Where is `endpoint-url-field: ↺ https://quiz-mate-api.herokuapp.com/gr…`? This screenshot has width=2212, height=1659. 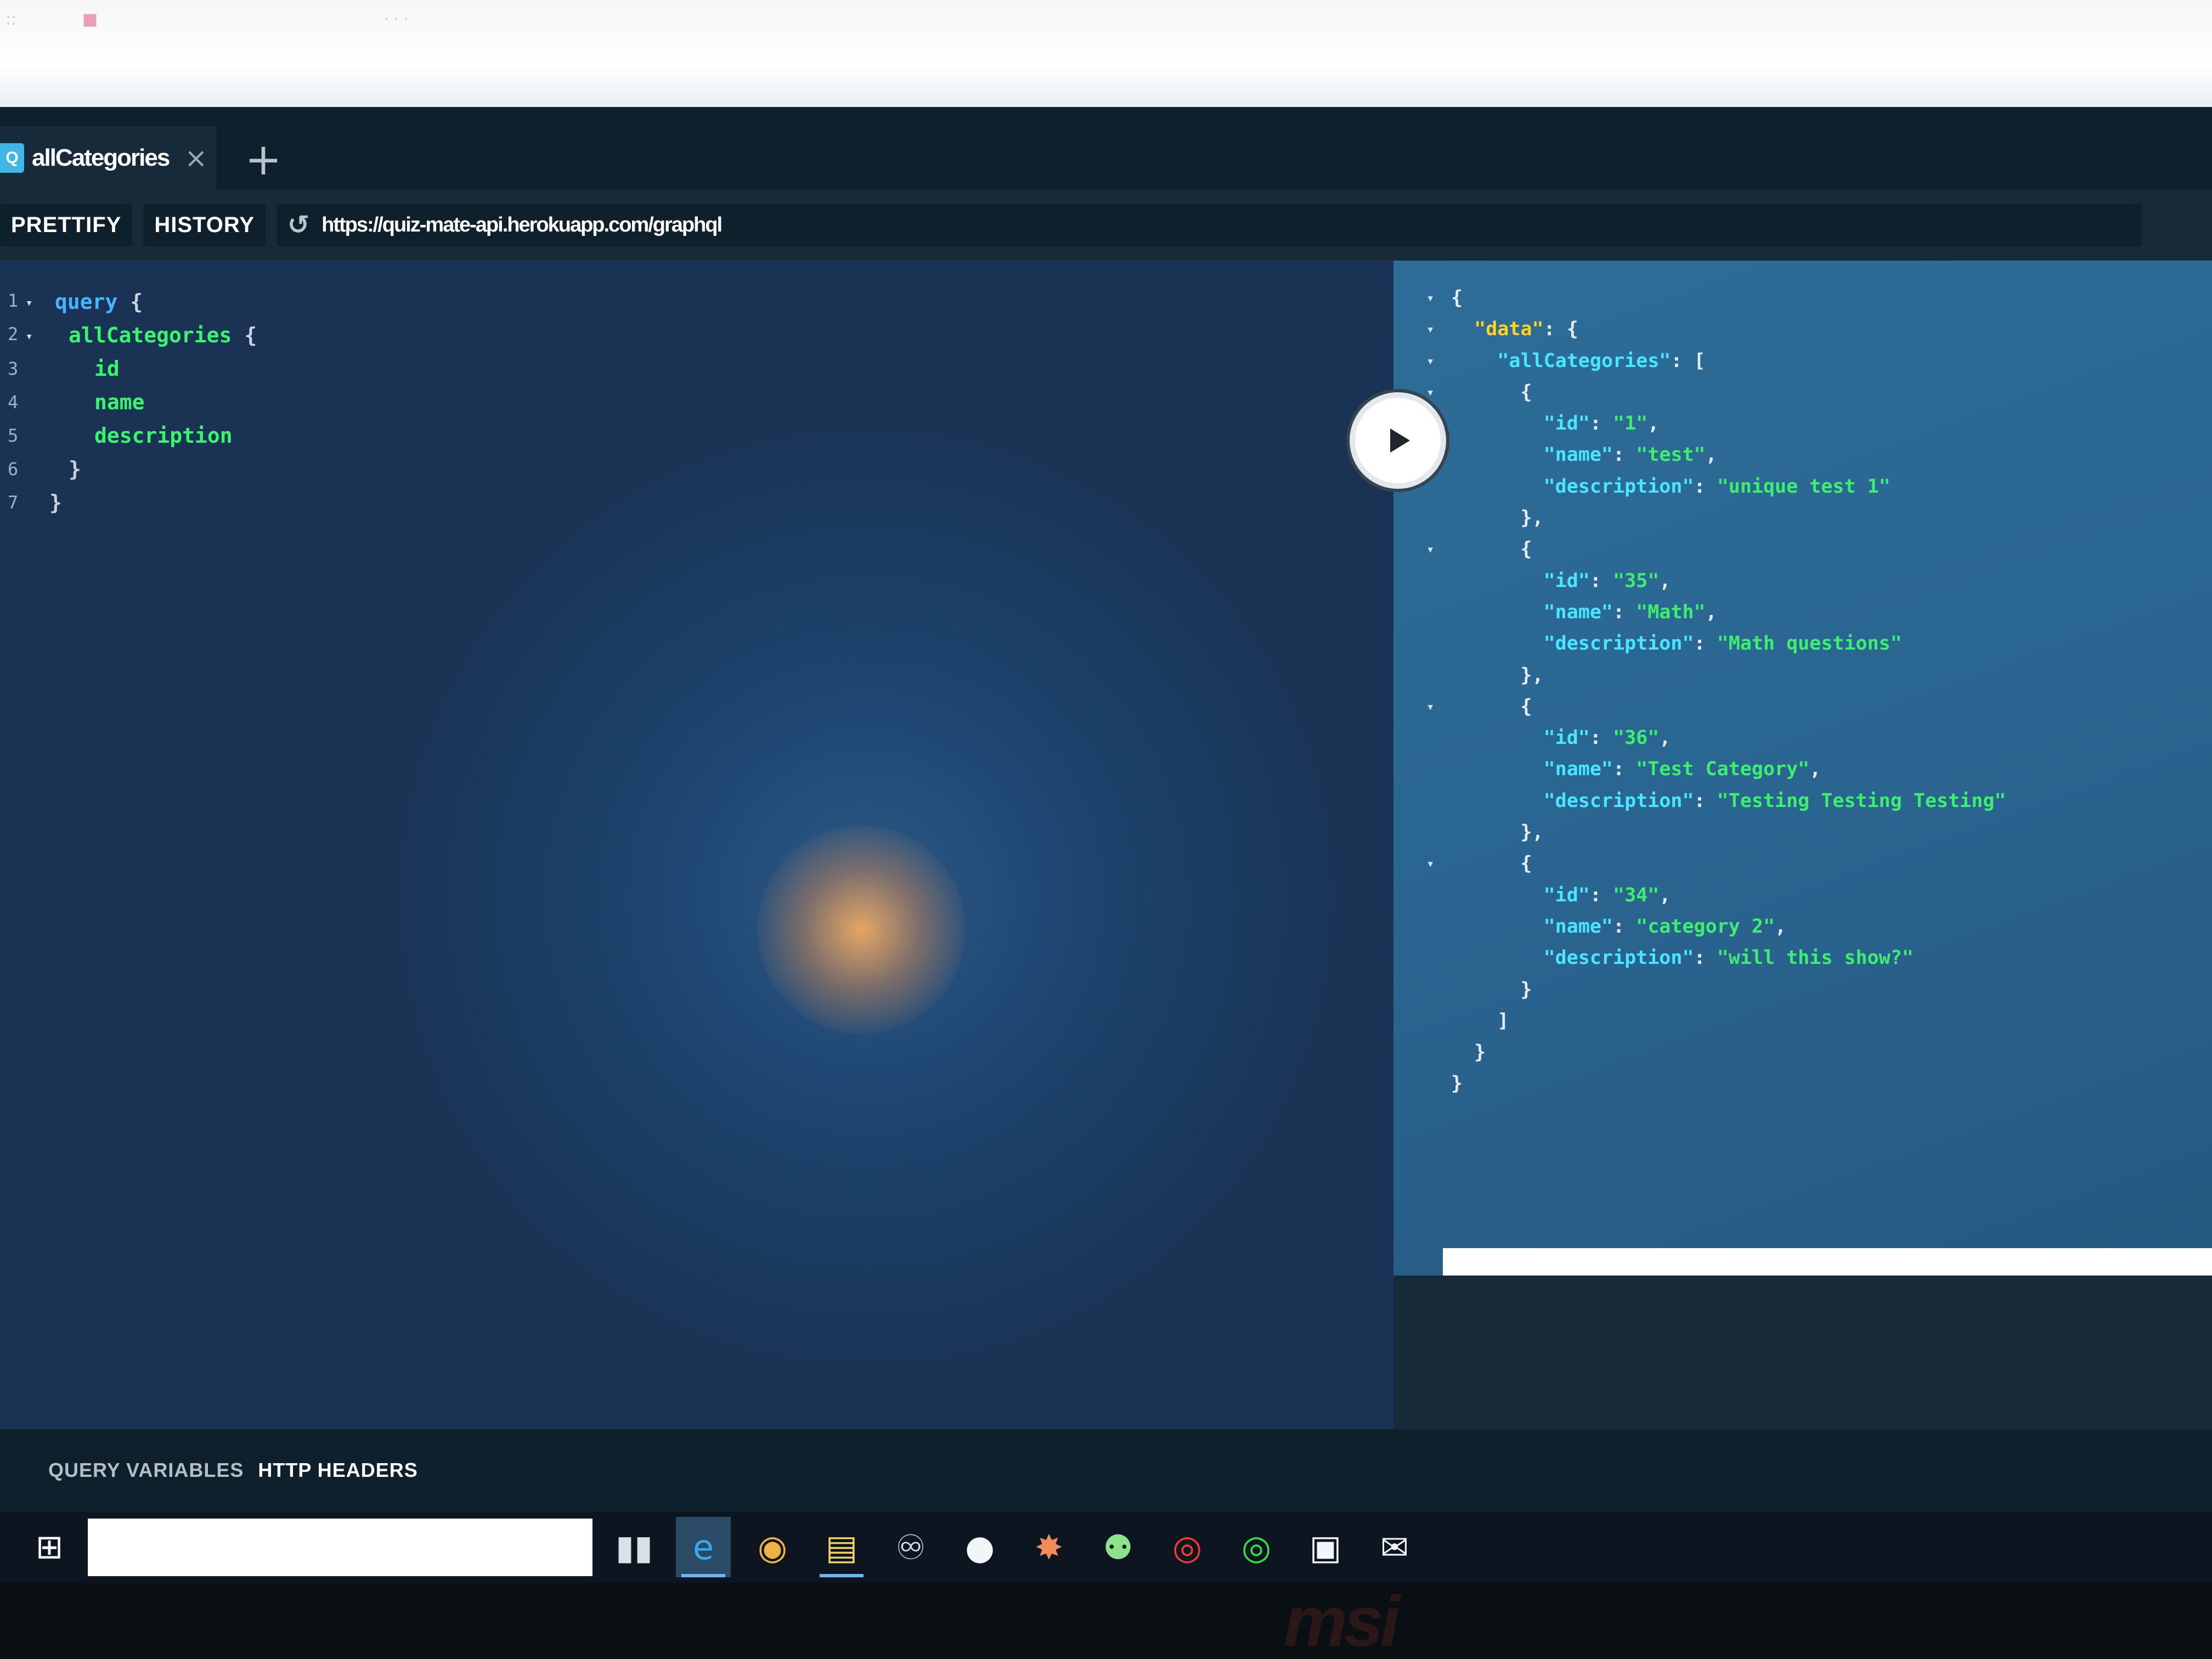
endpoint-url-field: ↺ https://quiz-mate-api.herokuapp.com/gr… is located at coordinates (1209, 225).